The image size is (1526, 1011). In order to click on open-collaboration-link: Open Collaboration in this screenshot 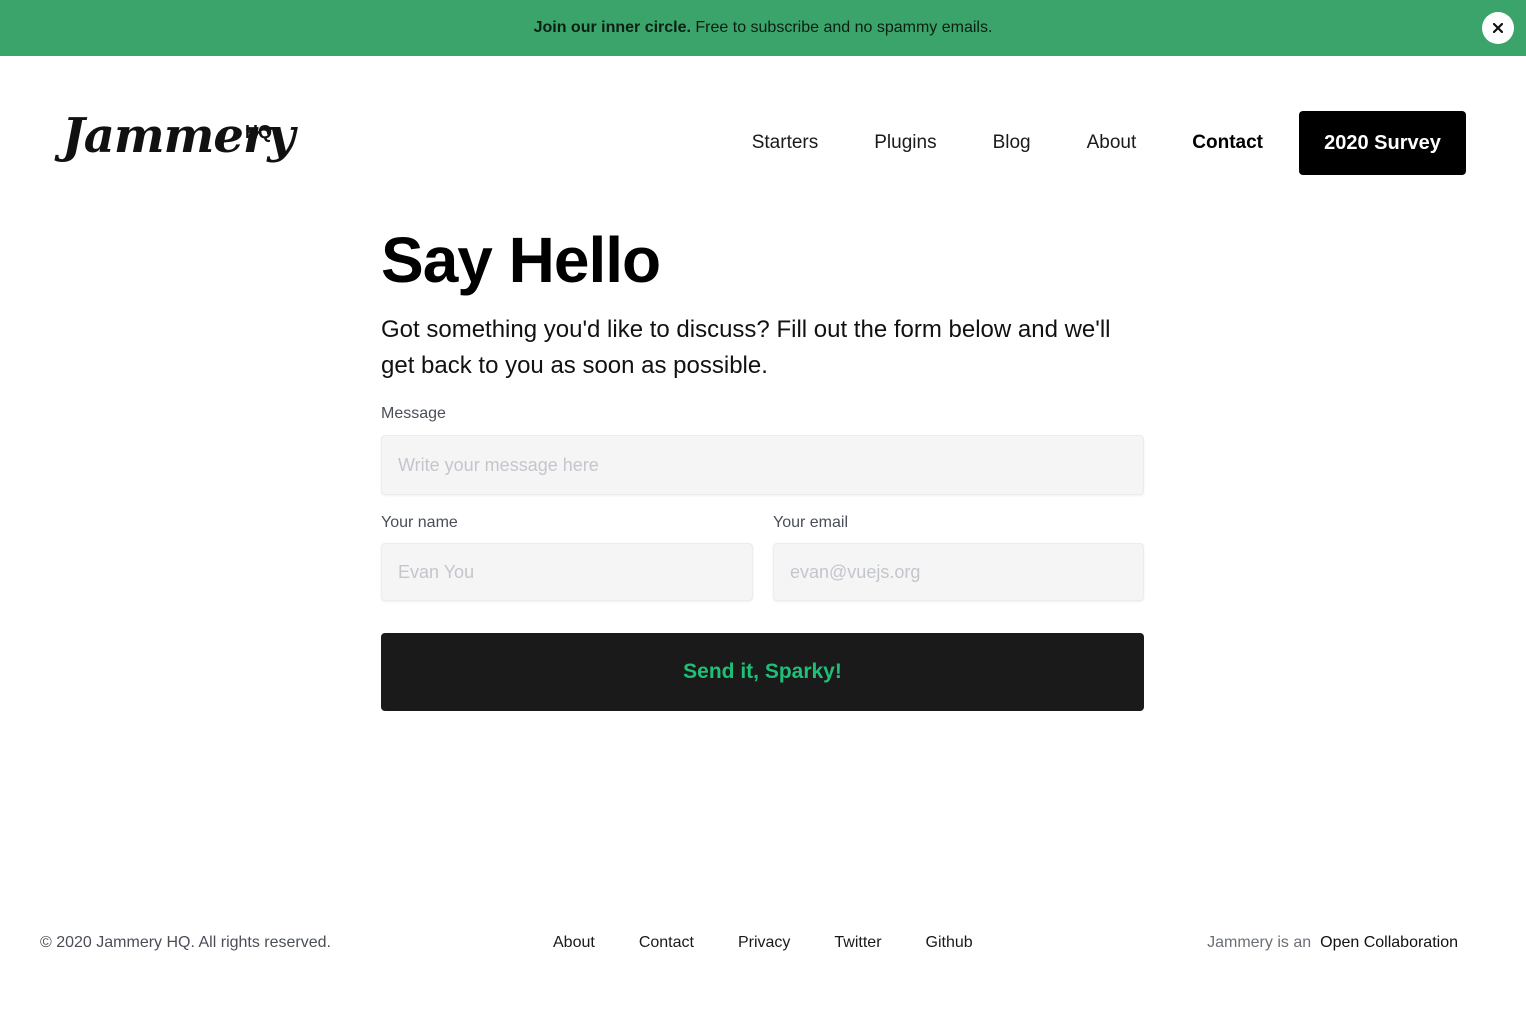, I will do `click(1389, 943)`.